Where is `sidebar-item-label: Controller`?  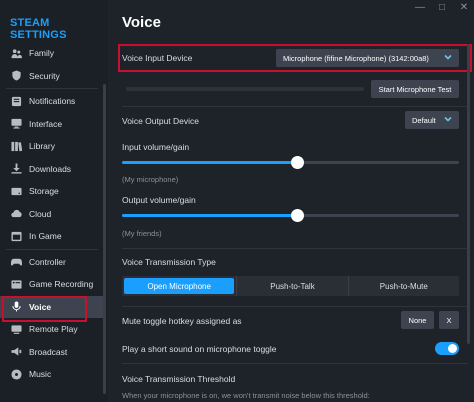 sidebar-item-label: Controller is located at coordinates (47, 261).